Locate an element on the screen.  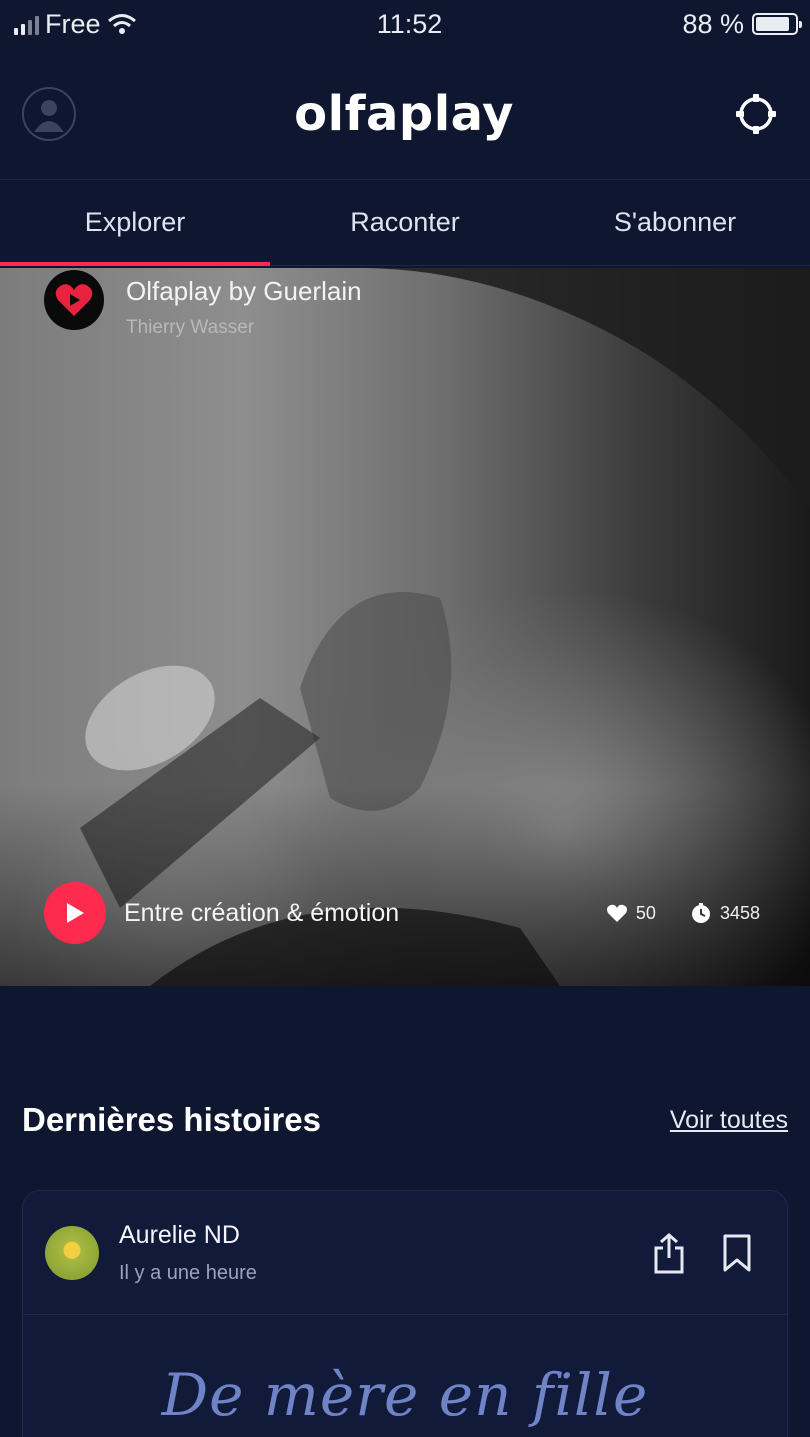
story-timestamp: Il y a une heure is located at coordinates (188, 1272).